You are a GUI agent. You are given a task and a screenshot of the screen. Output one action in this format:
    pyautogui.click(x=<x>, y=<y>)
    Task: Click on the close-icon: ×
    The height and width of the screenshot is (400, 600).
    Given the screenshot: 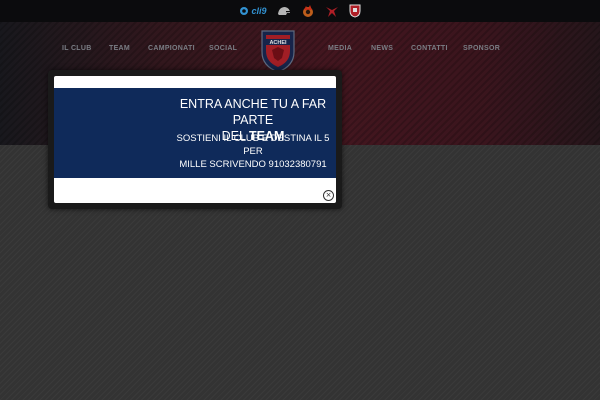 What is the action you would take?
    pyautogui.click(x=328, y=195)
    